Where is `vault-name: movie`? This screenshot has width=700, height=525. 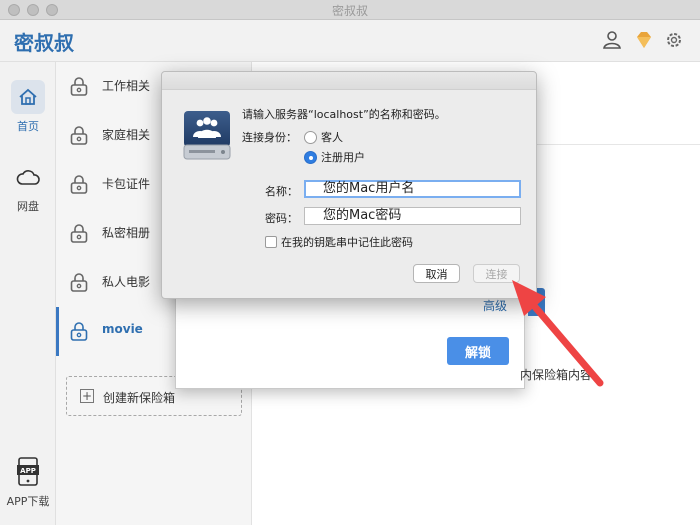
vault-name: movie is located at coordinates (122, 329).